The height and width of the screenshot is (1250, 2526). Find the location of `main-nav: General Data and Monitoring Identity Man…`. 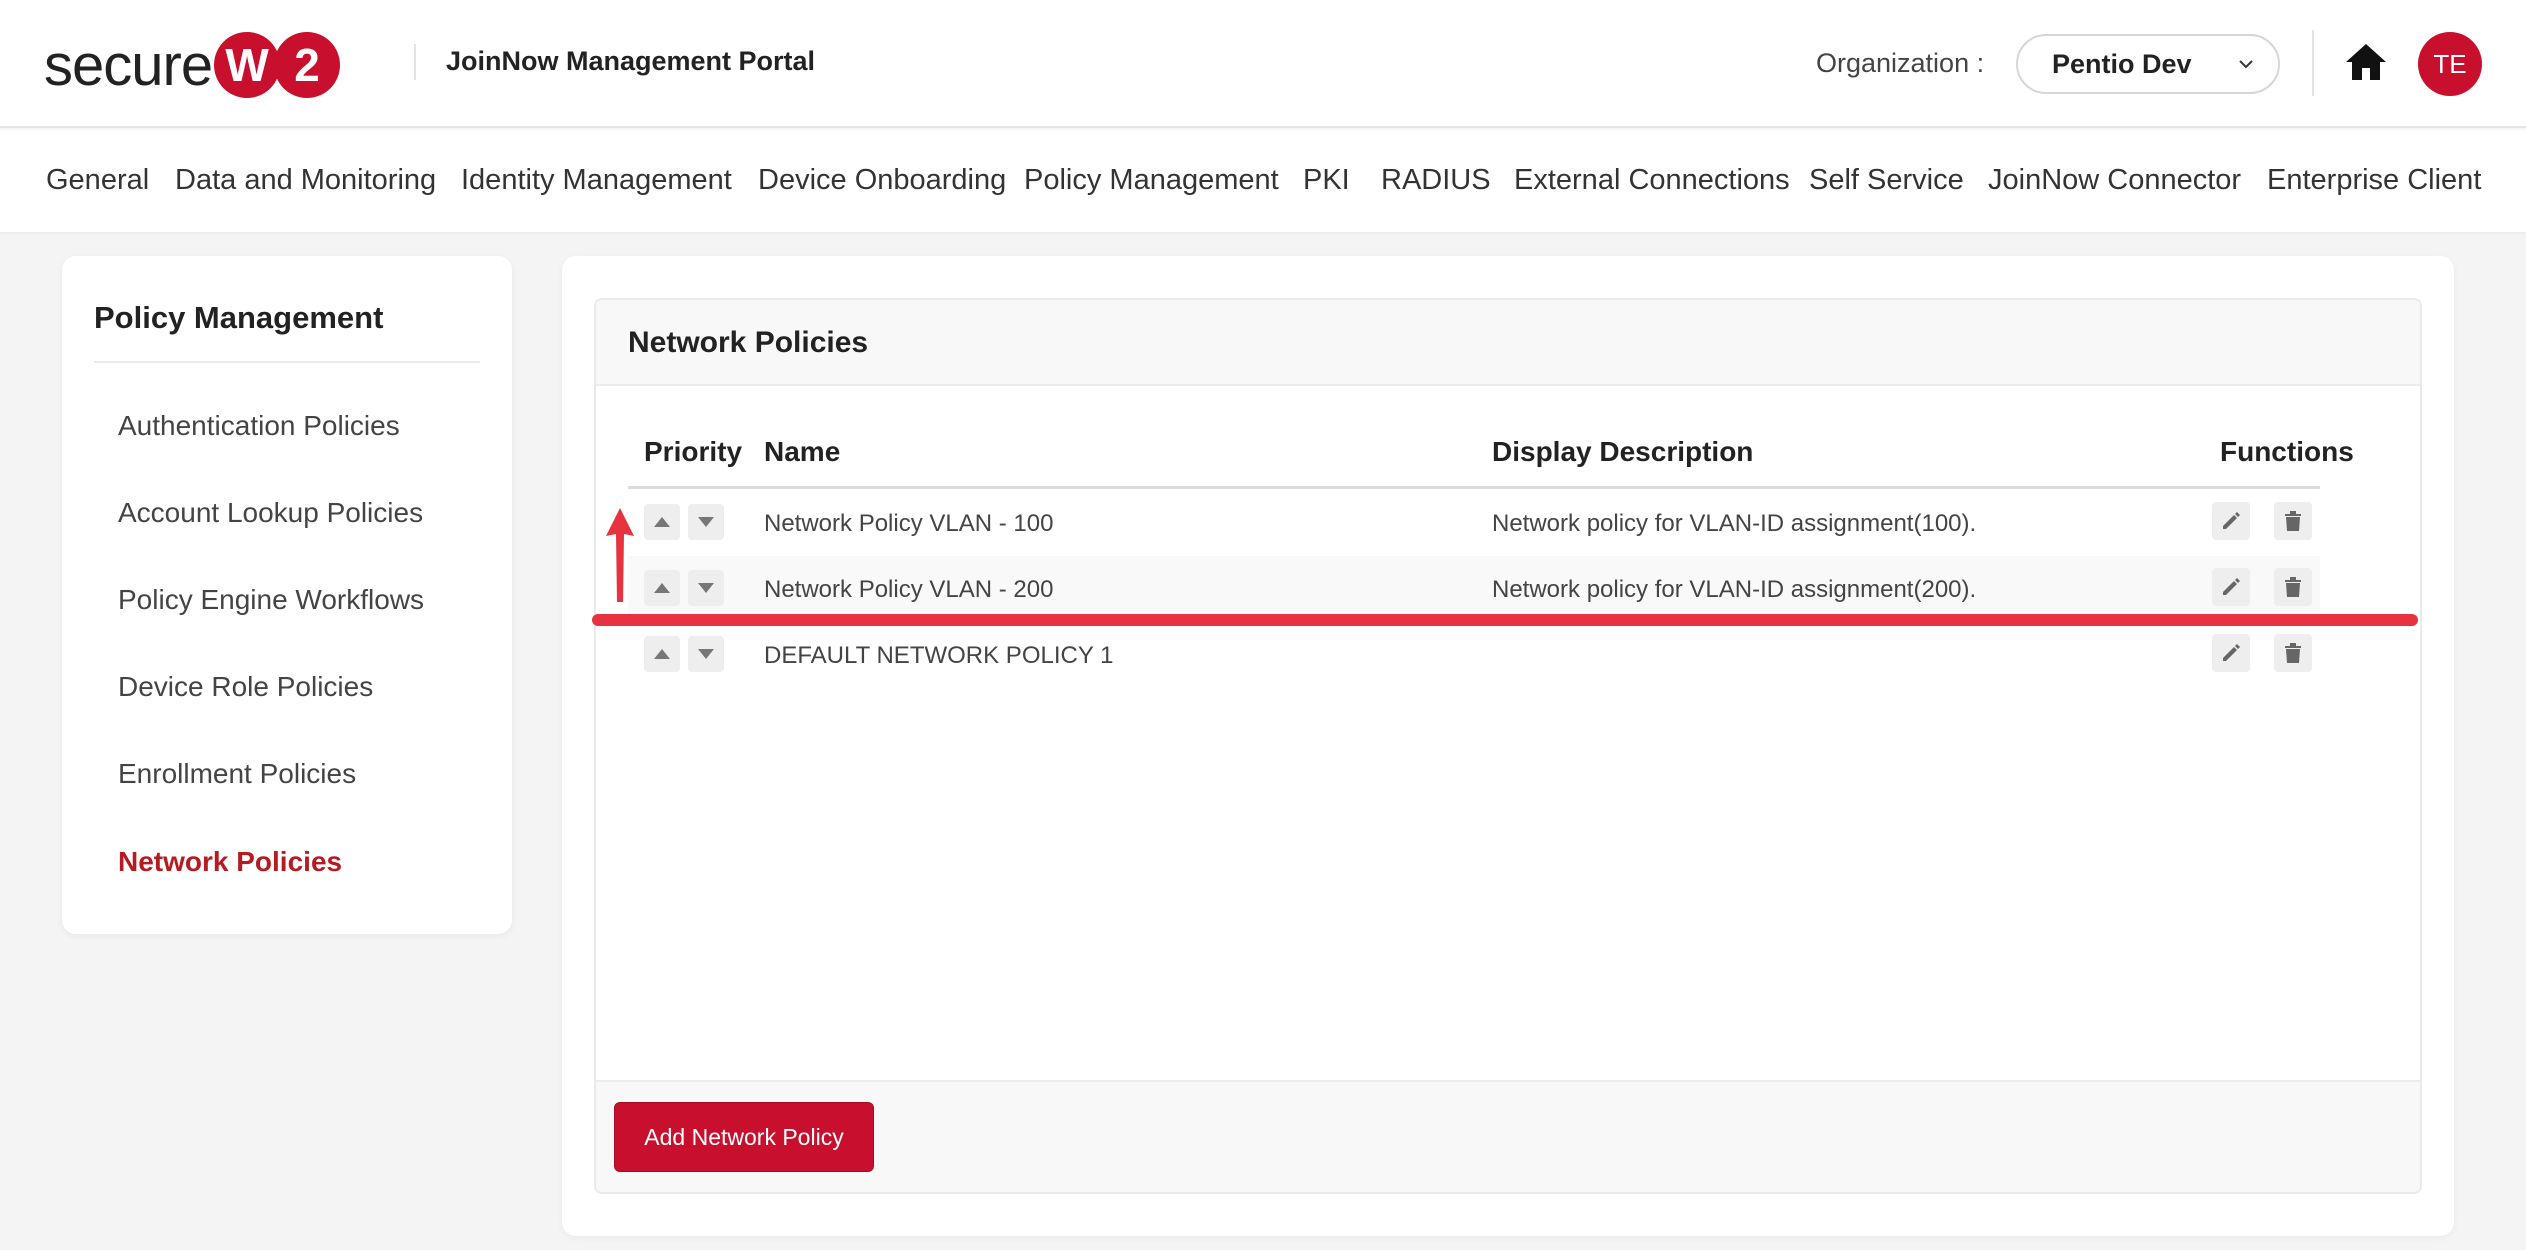

main-nav: General Data and Monitoring Identity Man… is located at coordinates (1263, 182).